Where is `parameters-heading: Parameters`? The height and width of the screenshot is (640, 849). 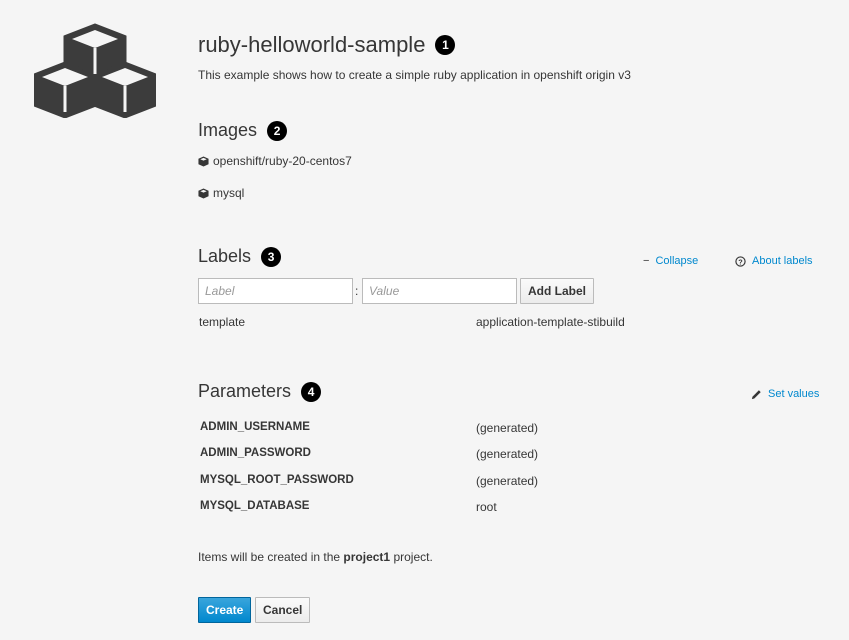
parameters-heading: Parameters is located at coordinates (245, 391).